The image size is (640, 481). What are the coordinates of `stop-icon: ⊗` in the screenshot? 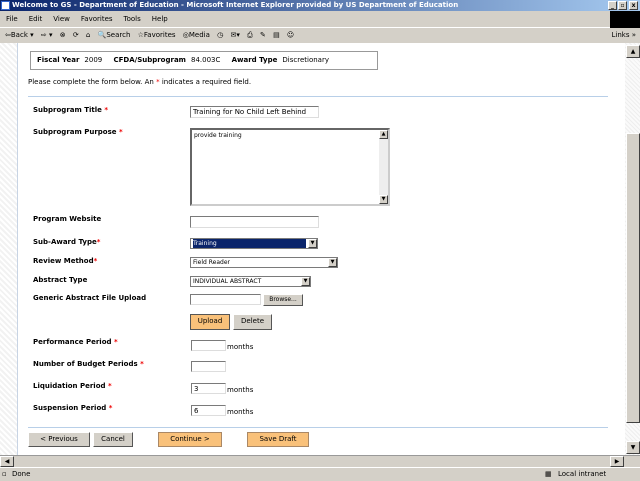 It's located at (63, 35).